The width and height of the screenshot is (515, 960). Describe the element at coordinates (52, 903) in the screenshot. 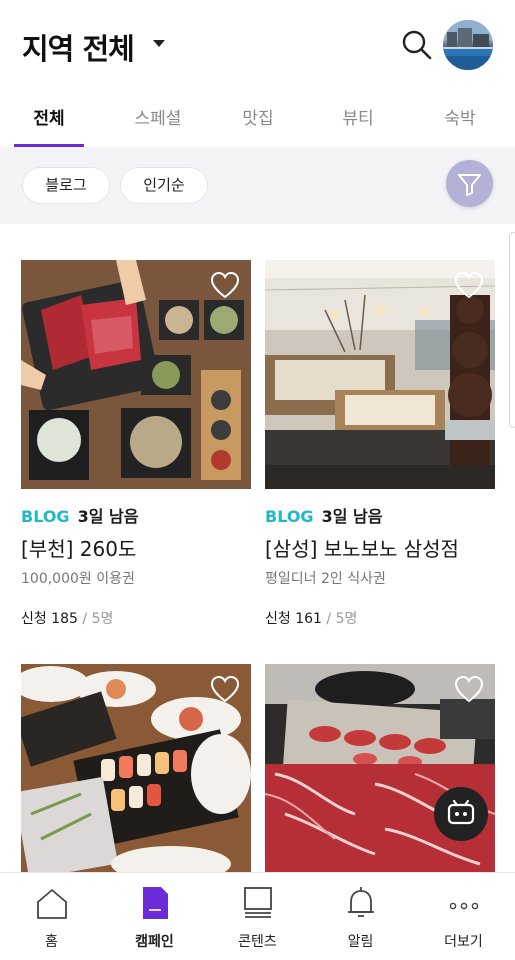

I see `home-icon` at that location.